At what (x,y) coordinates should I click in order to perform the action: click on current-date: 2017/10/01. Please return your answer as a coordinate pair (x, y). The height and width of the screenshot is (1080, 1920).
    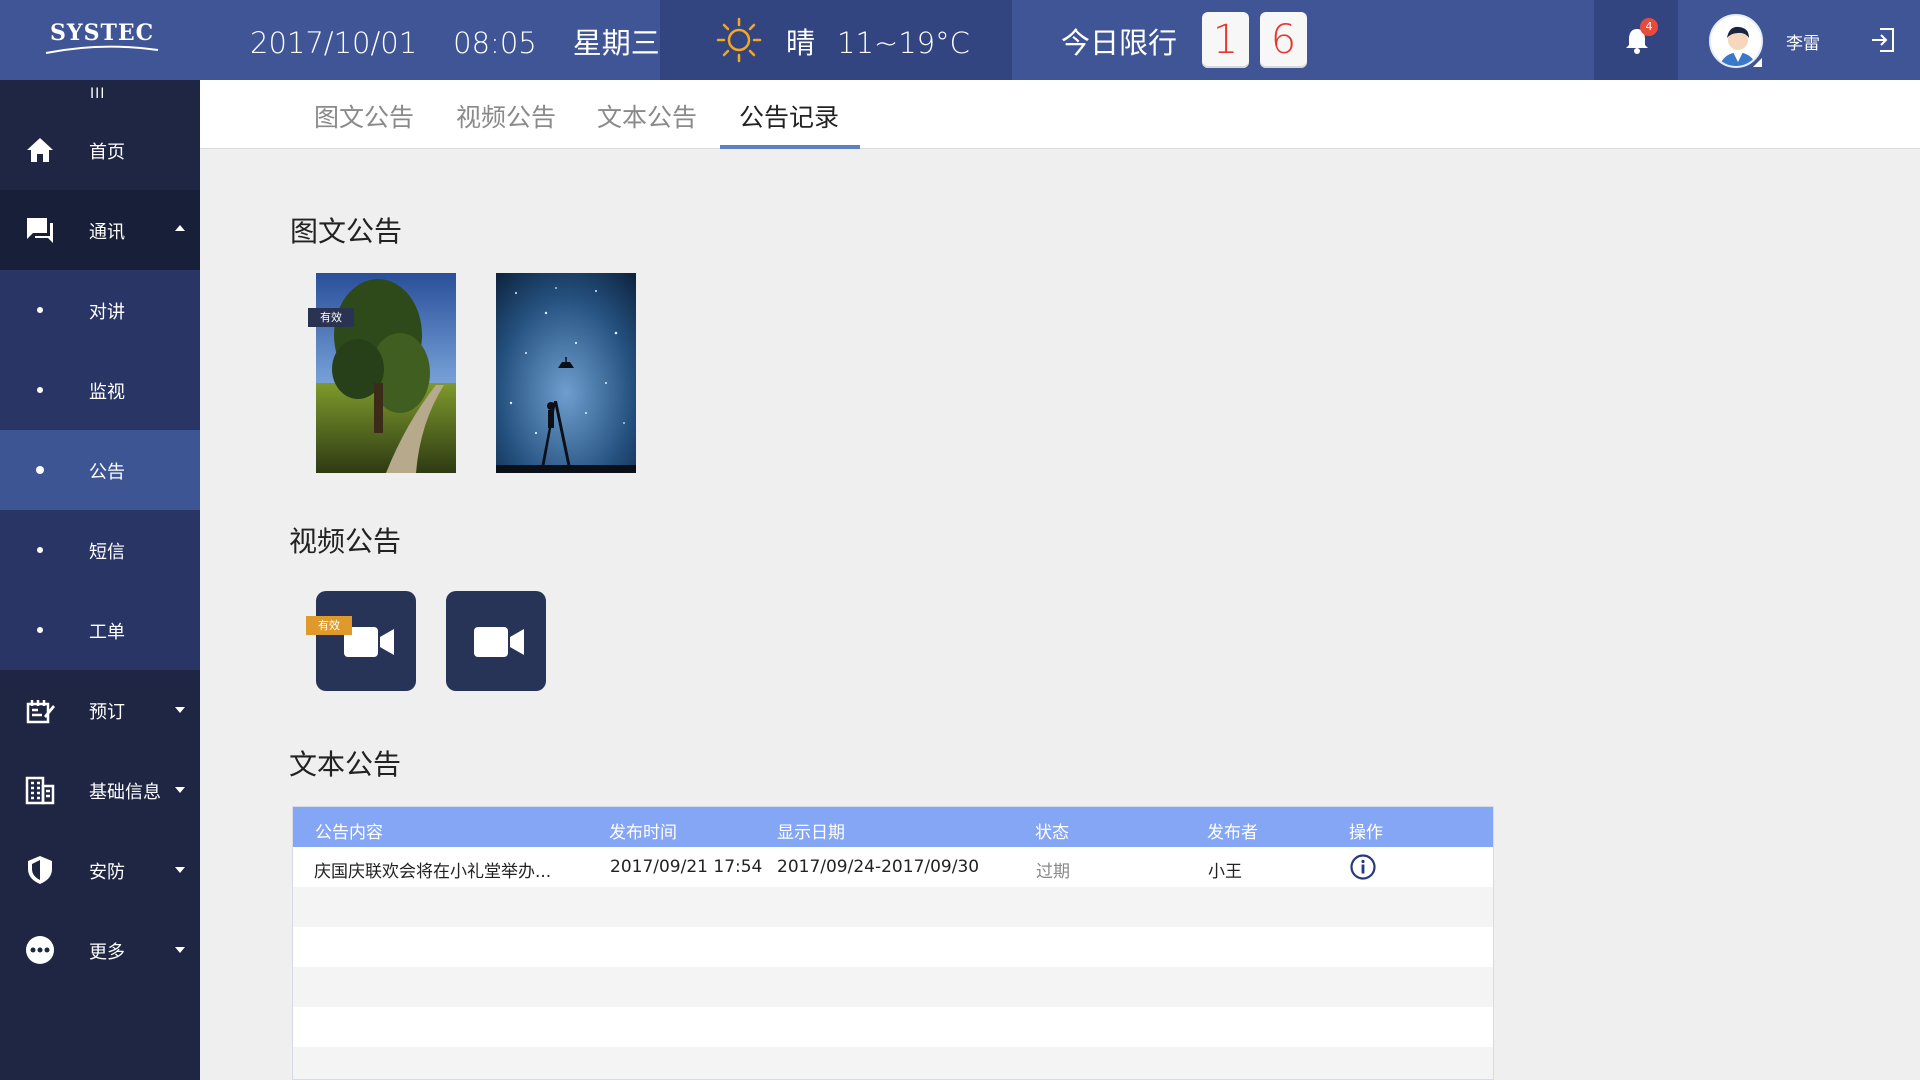
    Looking at the image, I should click on (334, 43).